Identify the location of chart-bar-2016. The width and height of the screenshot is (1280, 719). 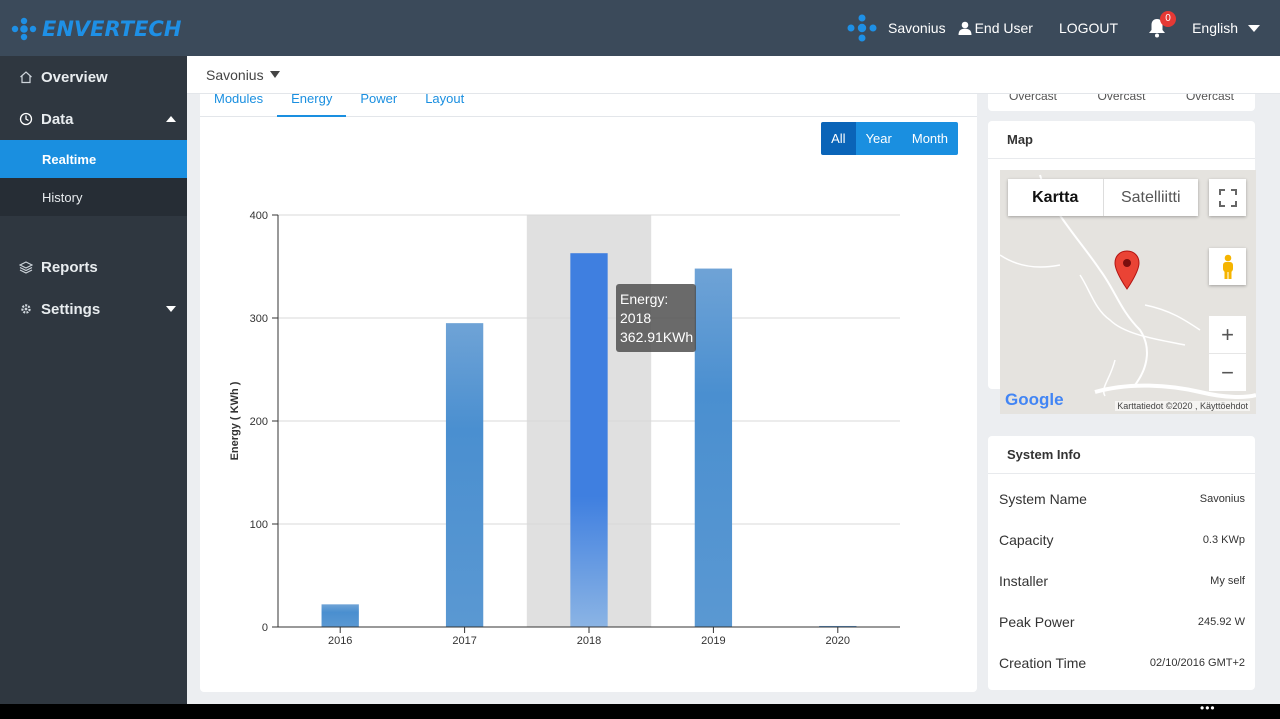
(340, 615).